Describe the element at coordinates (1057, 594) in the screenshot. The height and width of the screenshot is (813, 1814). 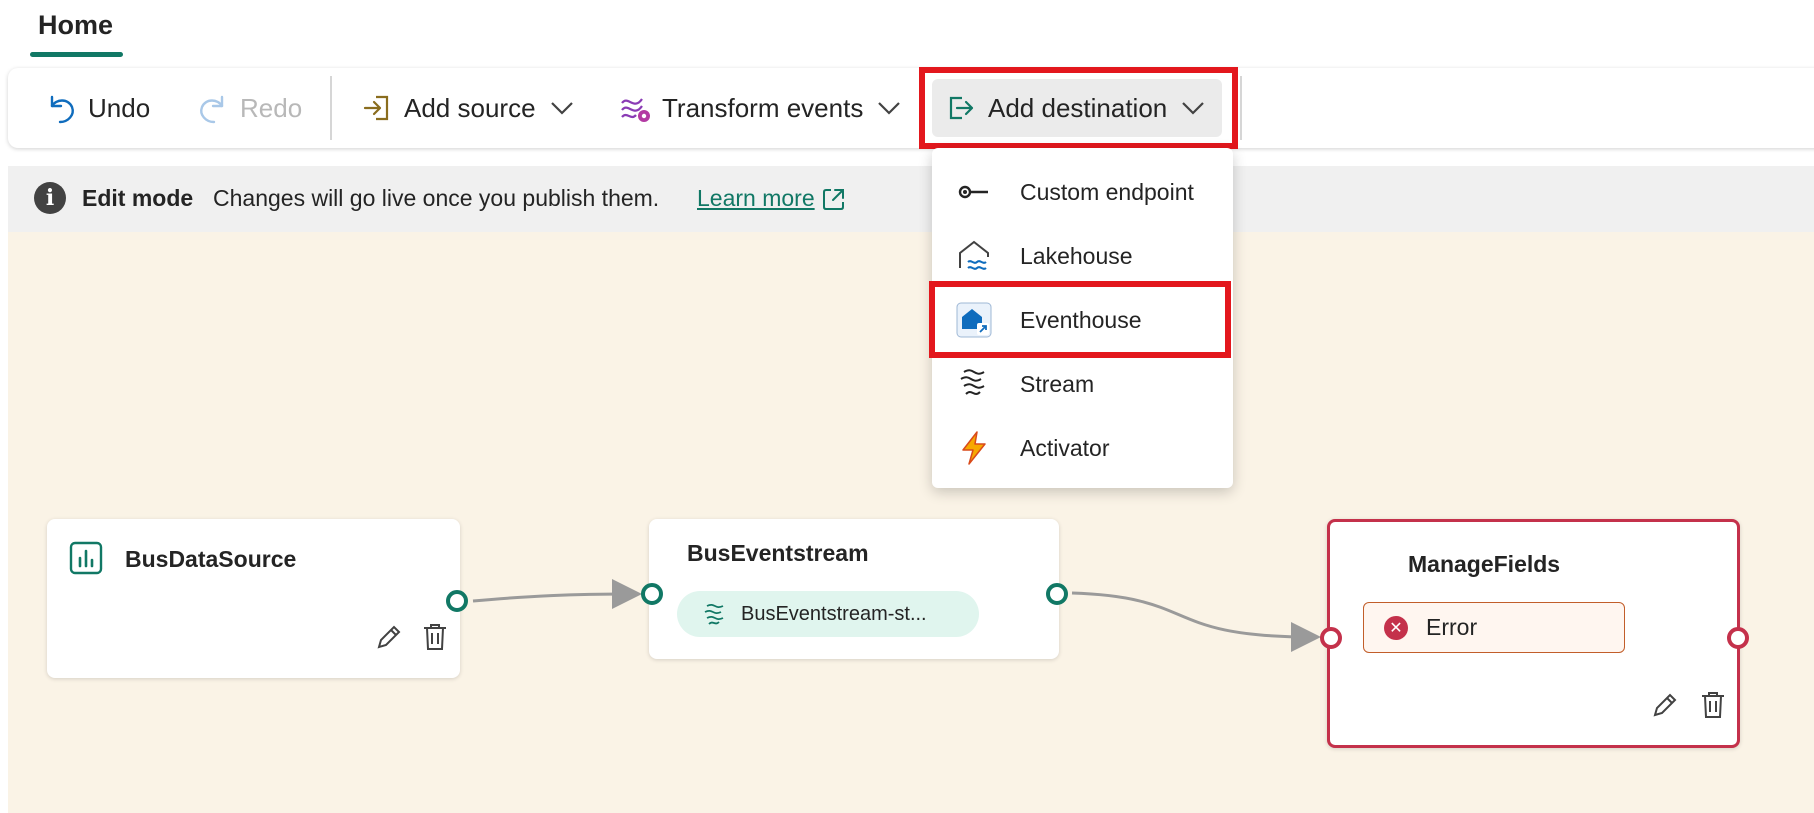
I see `eventstream-output-port` at that location.